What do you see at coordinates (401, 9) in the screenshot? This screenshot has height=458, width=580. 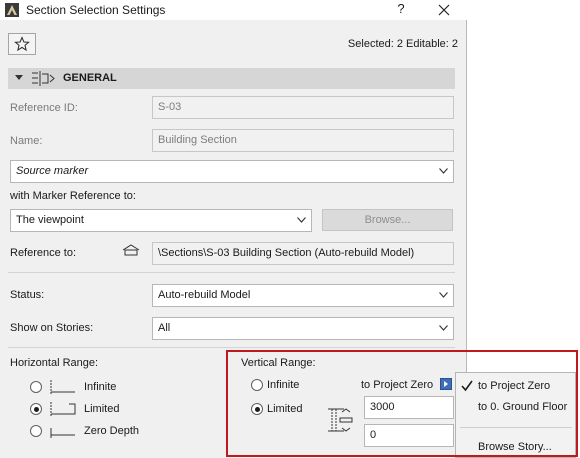 I see `help-button: ?` at bounding box center [401, 9].